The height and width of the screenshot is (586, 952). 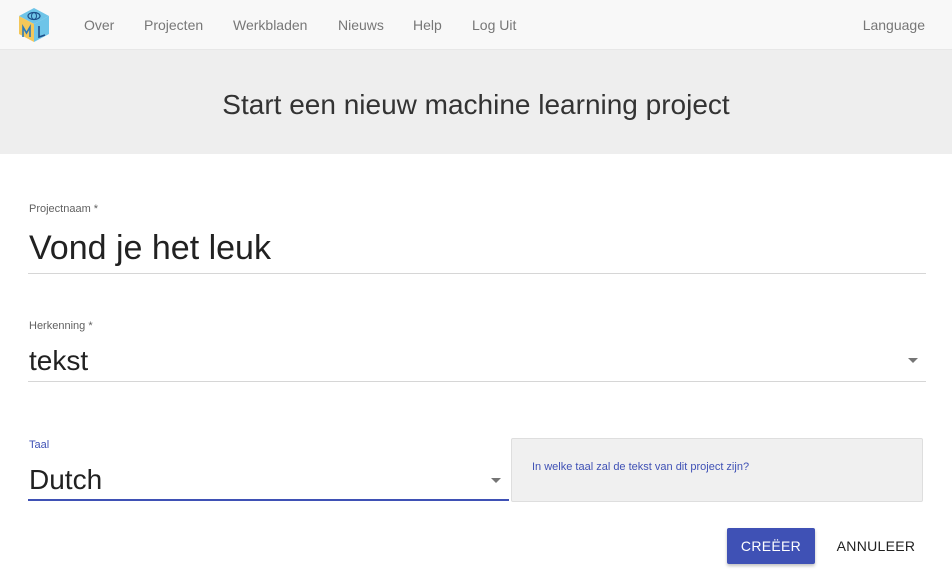 What do you see at coordinates (361, 25) in the screenshot?
I see `nav-item-nieuws: Nieuws` at bounding box center [361, 25].